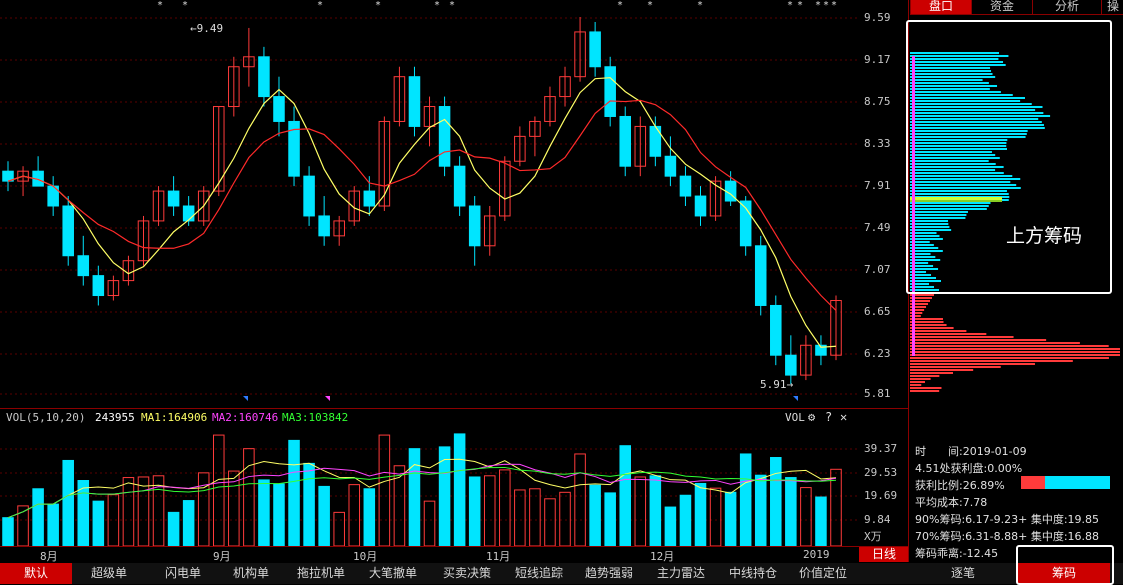  I want to click on low-price-label: 5.91→, so click(776, 384).